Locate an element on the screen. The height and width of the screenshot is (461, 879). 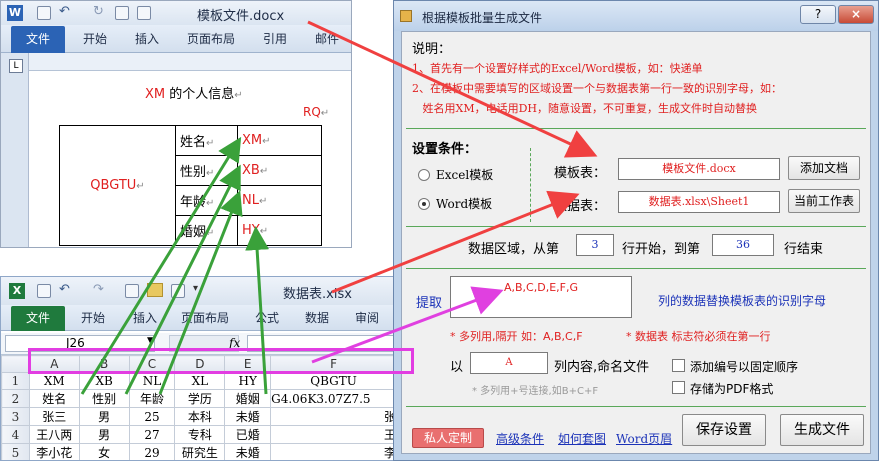
arrow-xm is located at coordinates (161, 265).